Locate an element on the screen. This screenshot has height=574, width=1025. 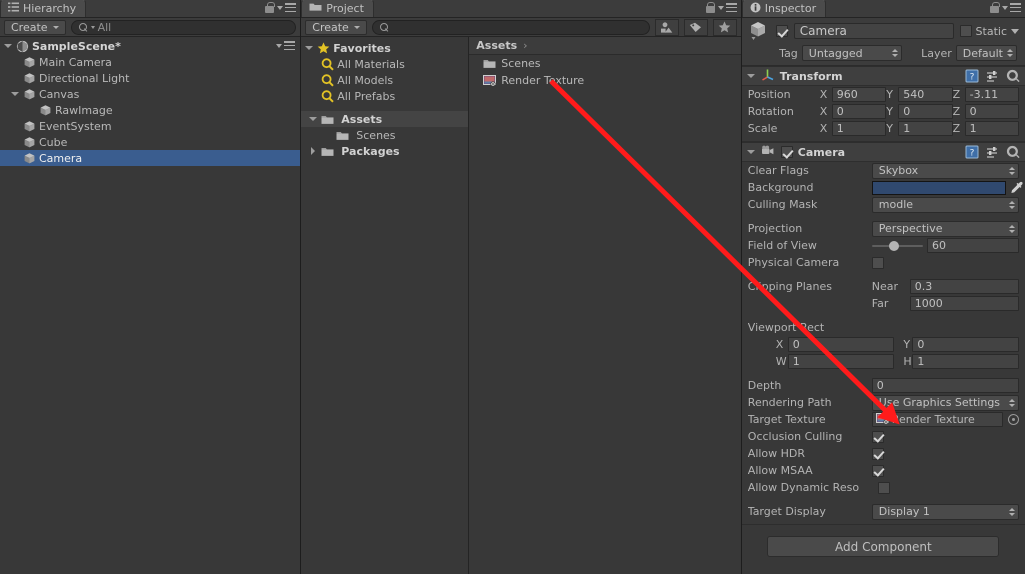
favorite-item-all-prefabs: All Prefabs is located at coordinates (384, 96).